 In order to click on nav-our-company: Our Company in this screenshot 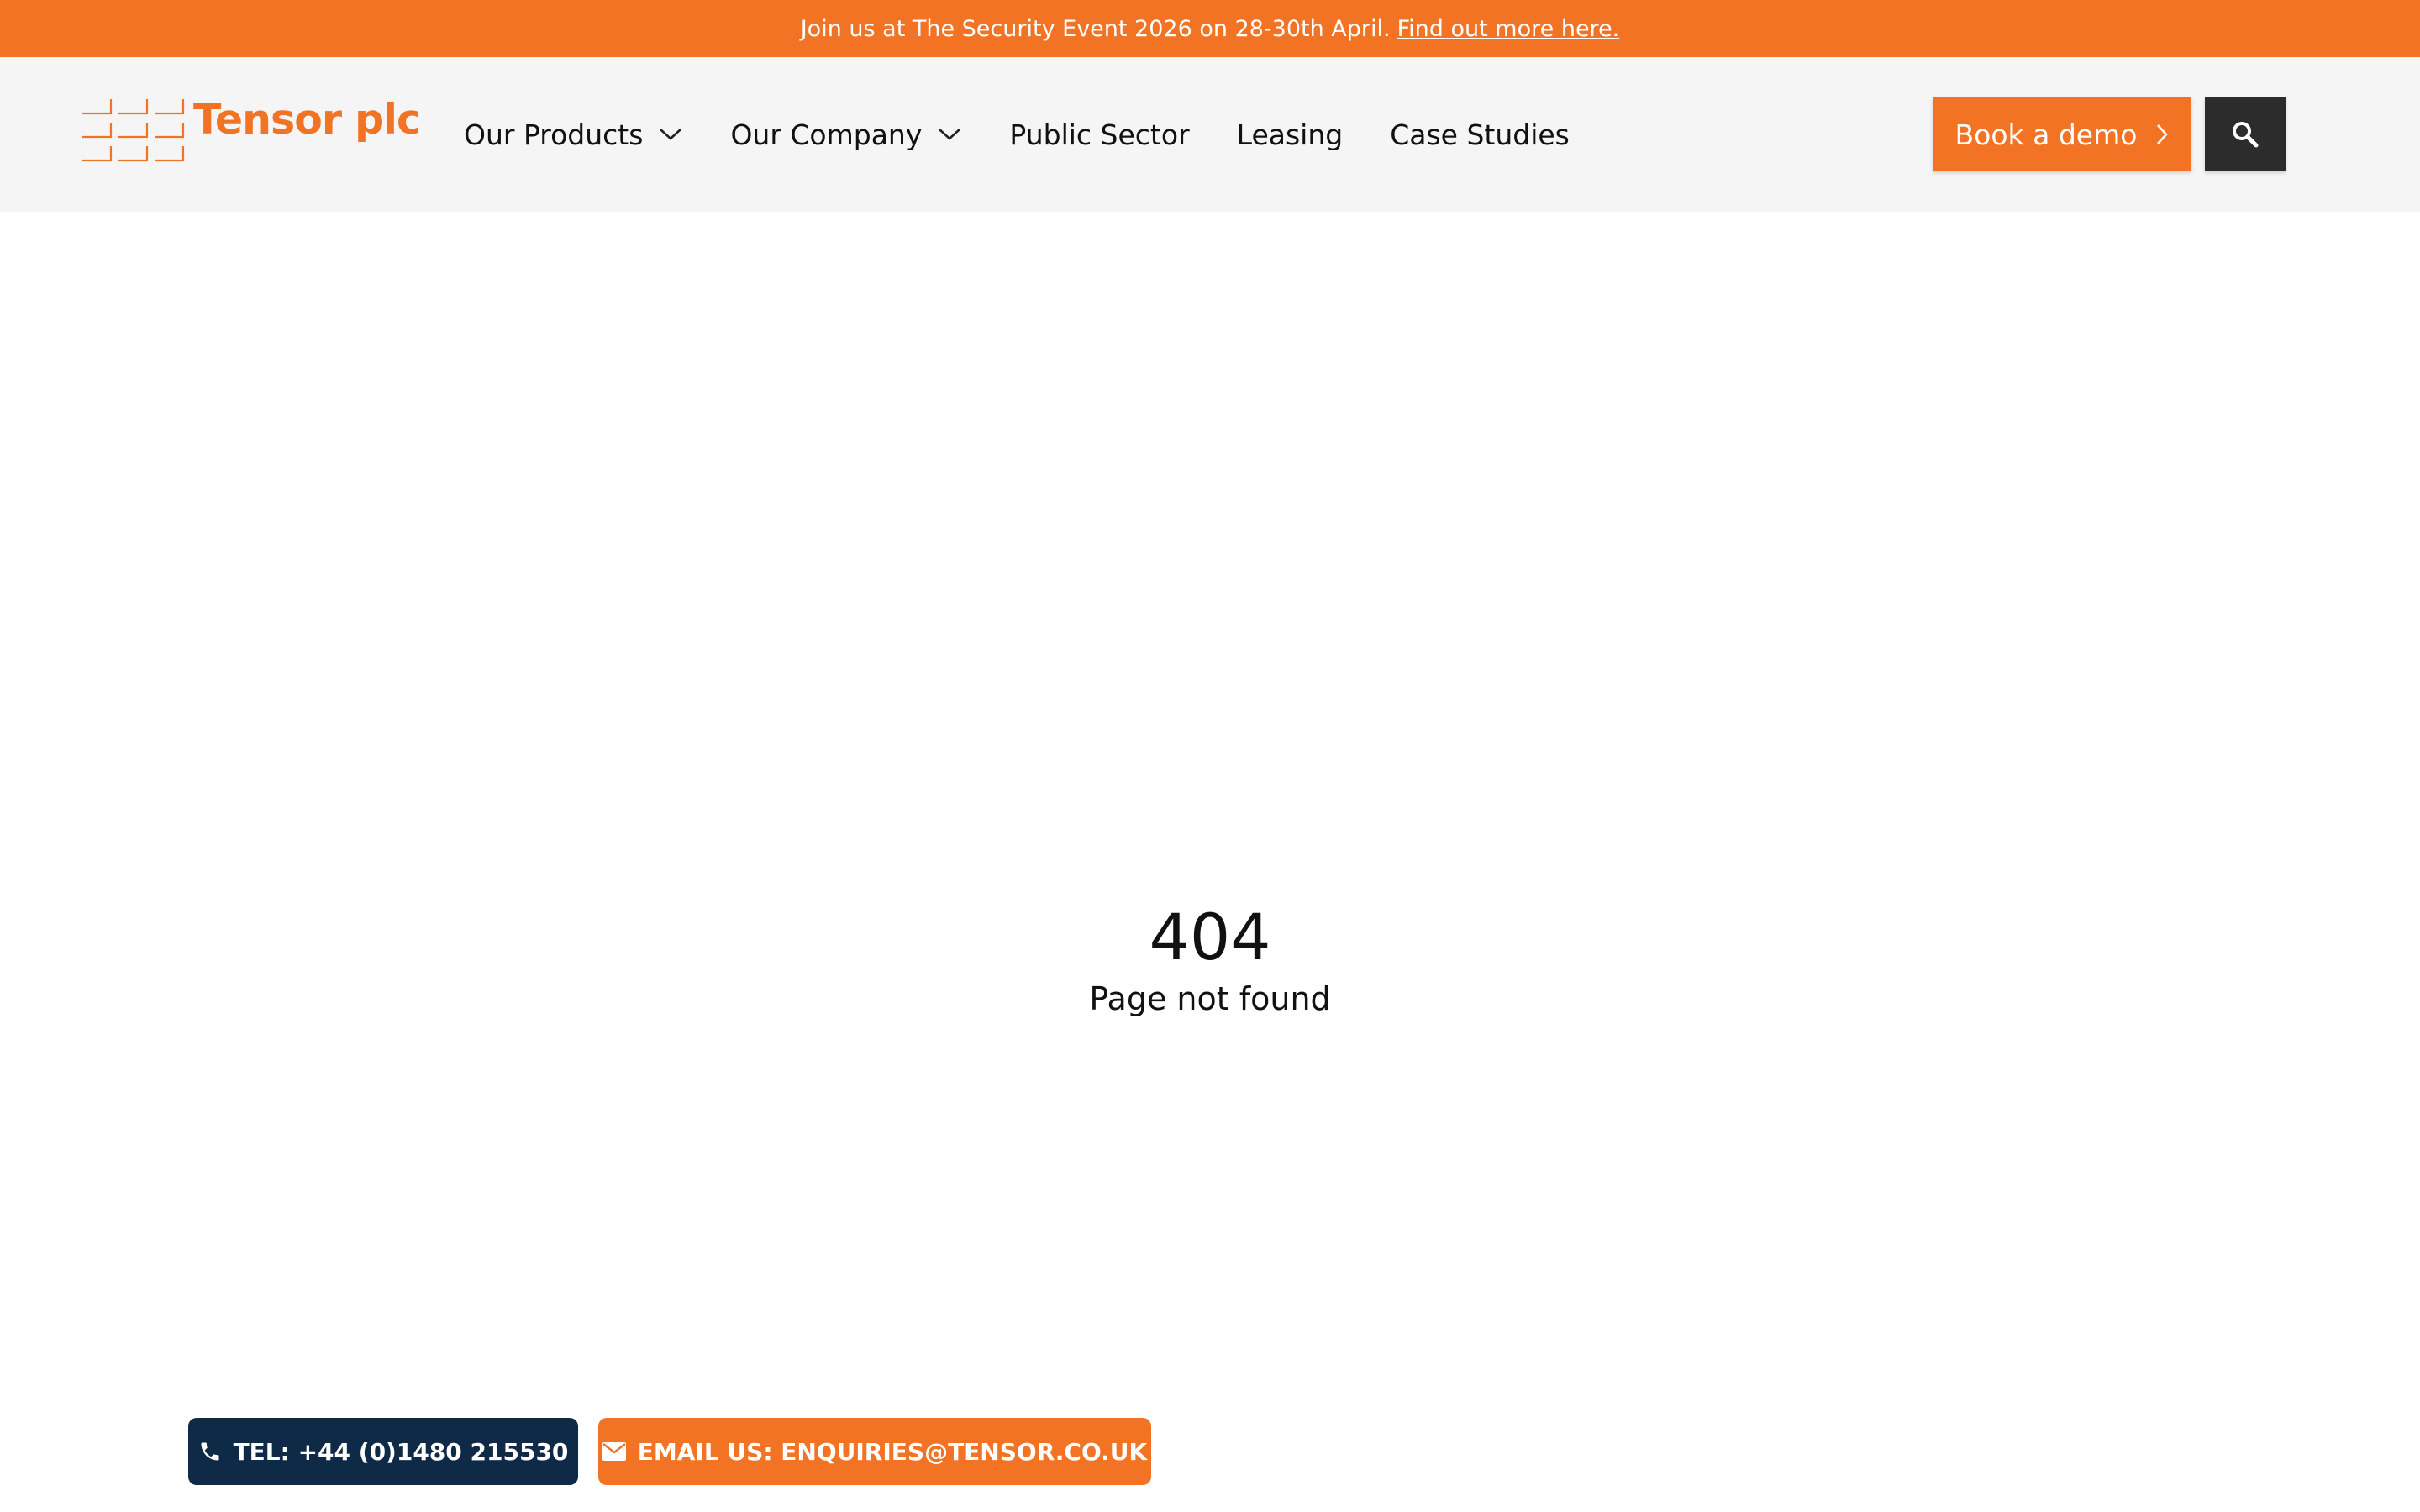, I will do `click(846, 134)`.